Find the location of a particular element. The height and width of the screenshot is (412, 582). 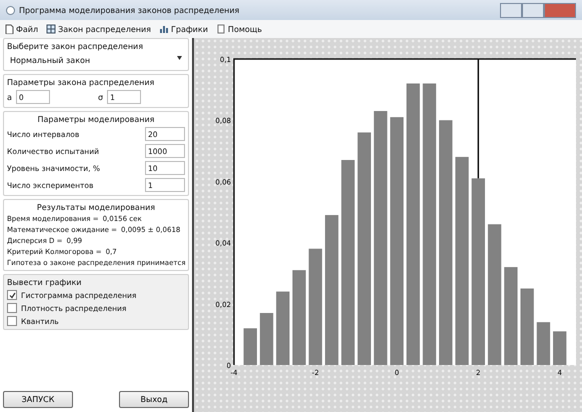

window-title: Программа моделирования законов распределения is located at coordinates (129, 10).